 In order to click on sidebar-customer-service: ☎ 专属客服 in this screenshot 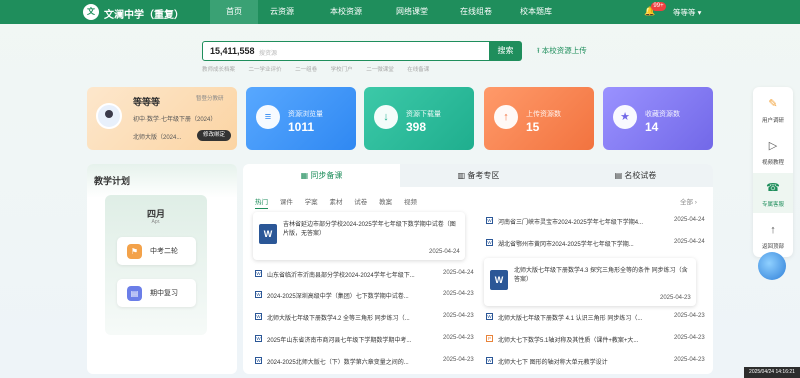, I will do `click(773, 193)`.